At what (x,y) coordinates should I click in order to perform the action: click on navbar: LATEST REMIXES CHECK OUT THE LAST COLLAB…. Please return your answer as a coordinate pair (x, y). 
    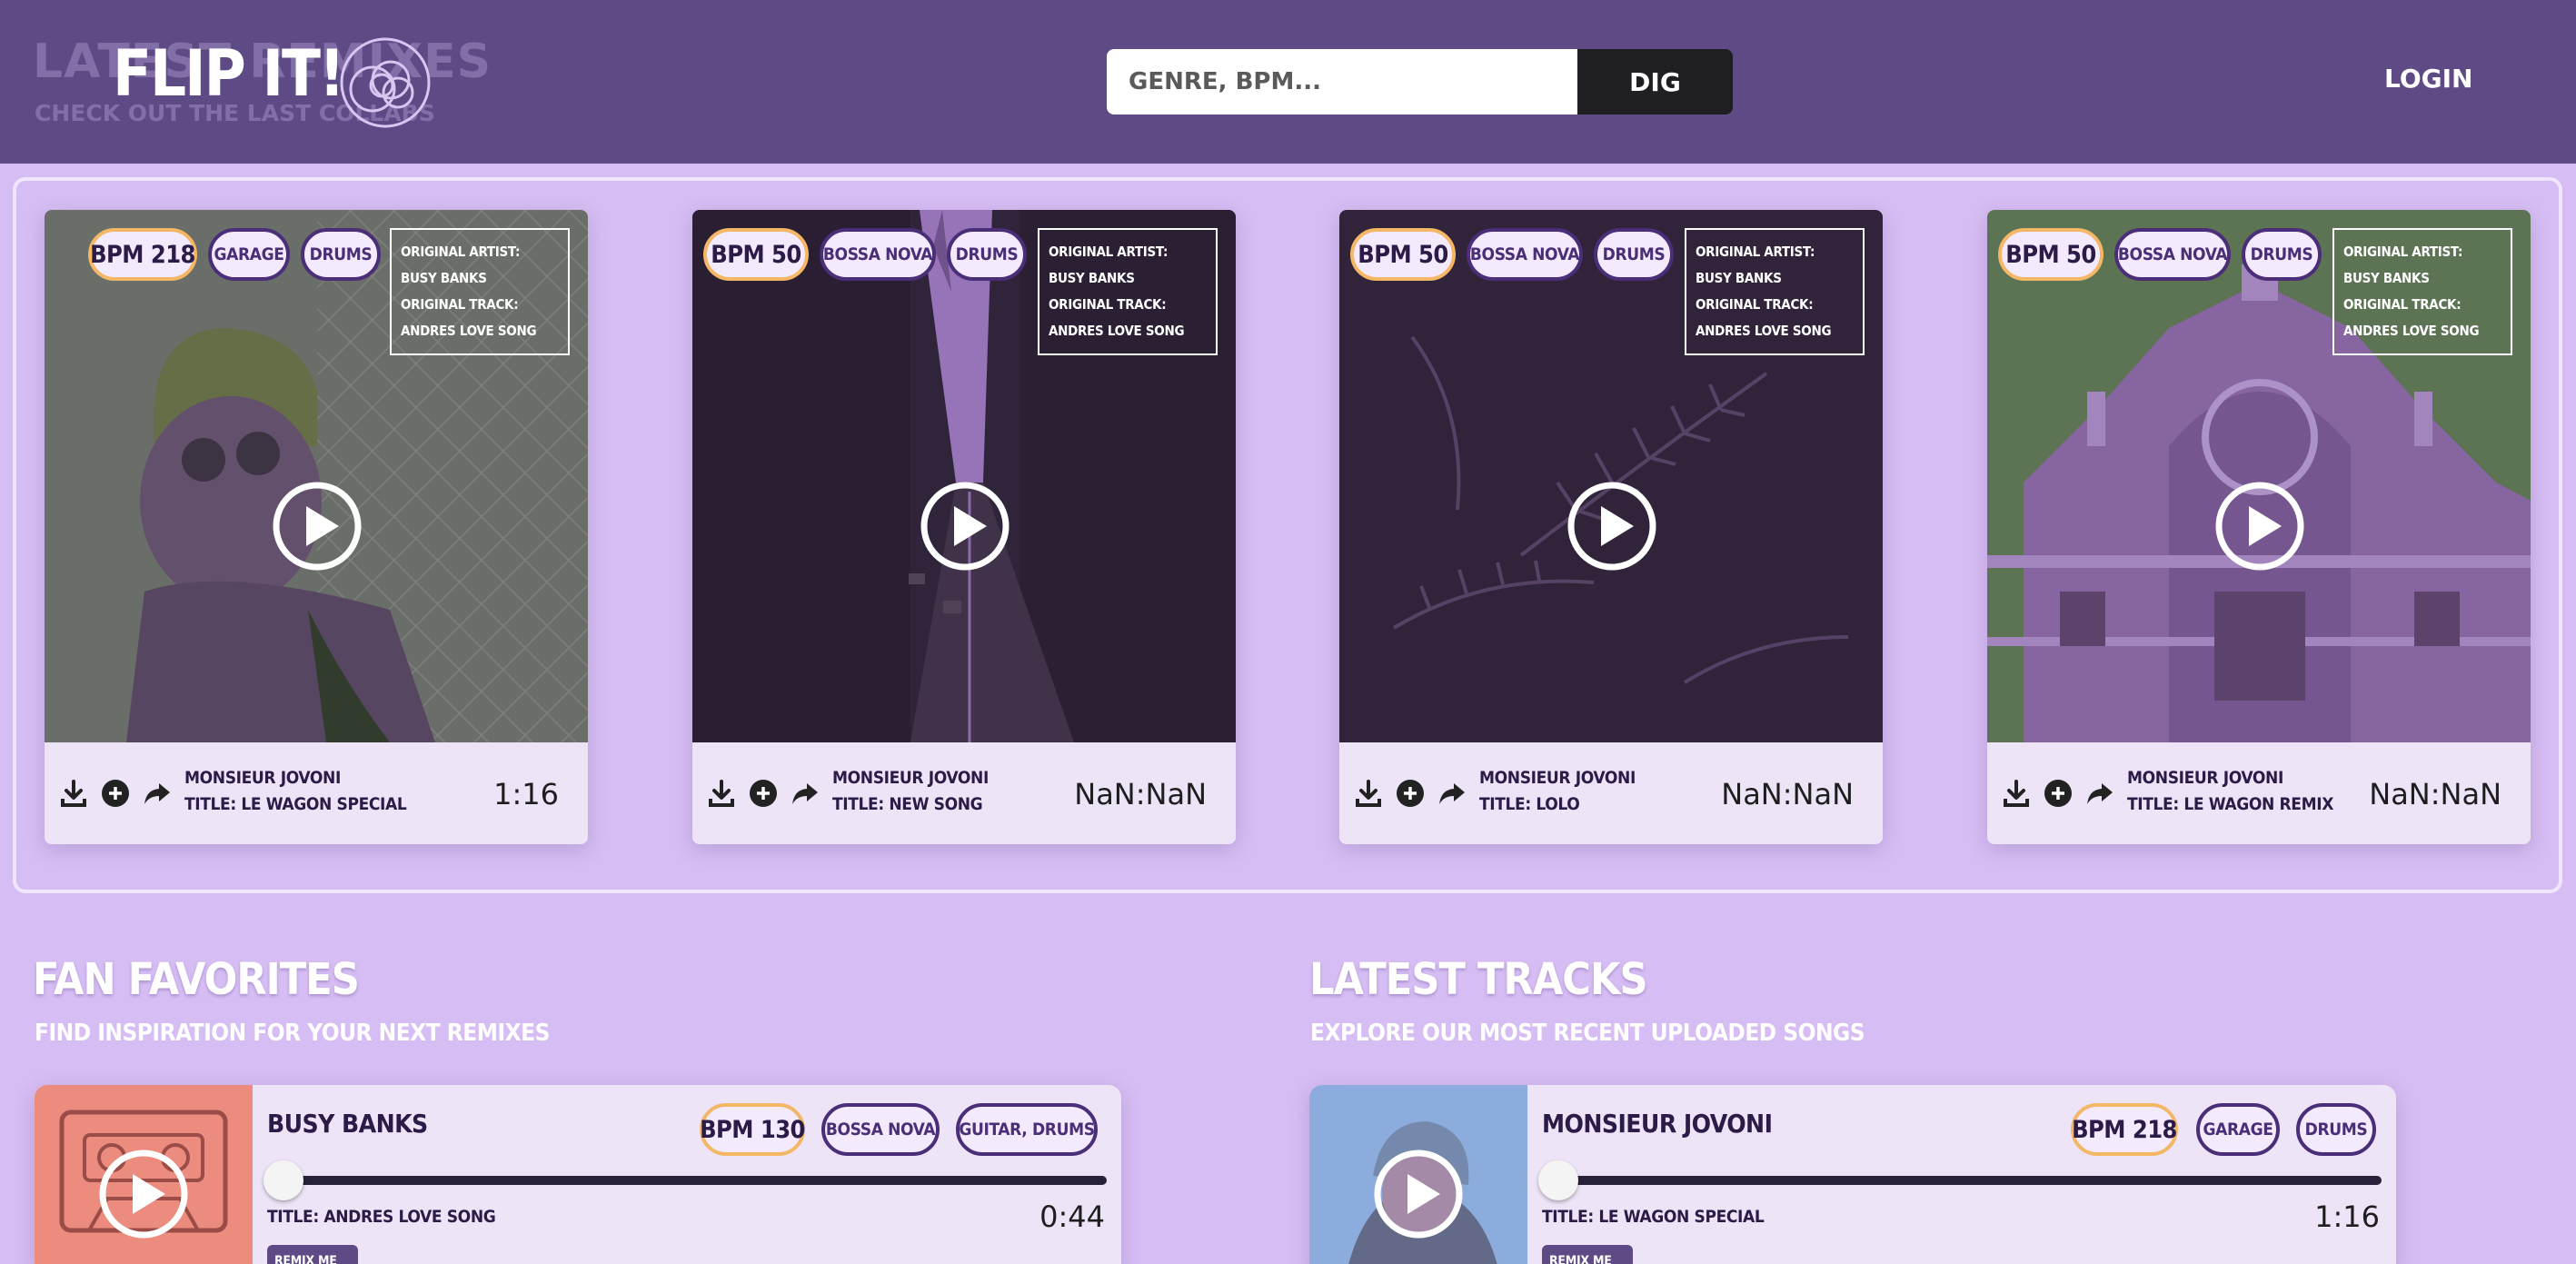
    Looking at the image, I should click on (1288, 82).